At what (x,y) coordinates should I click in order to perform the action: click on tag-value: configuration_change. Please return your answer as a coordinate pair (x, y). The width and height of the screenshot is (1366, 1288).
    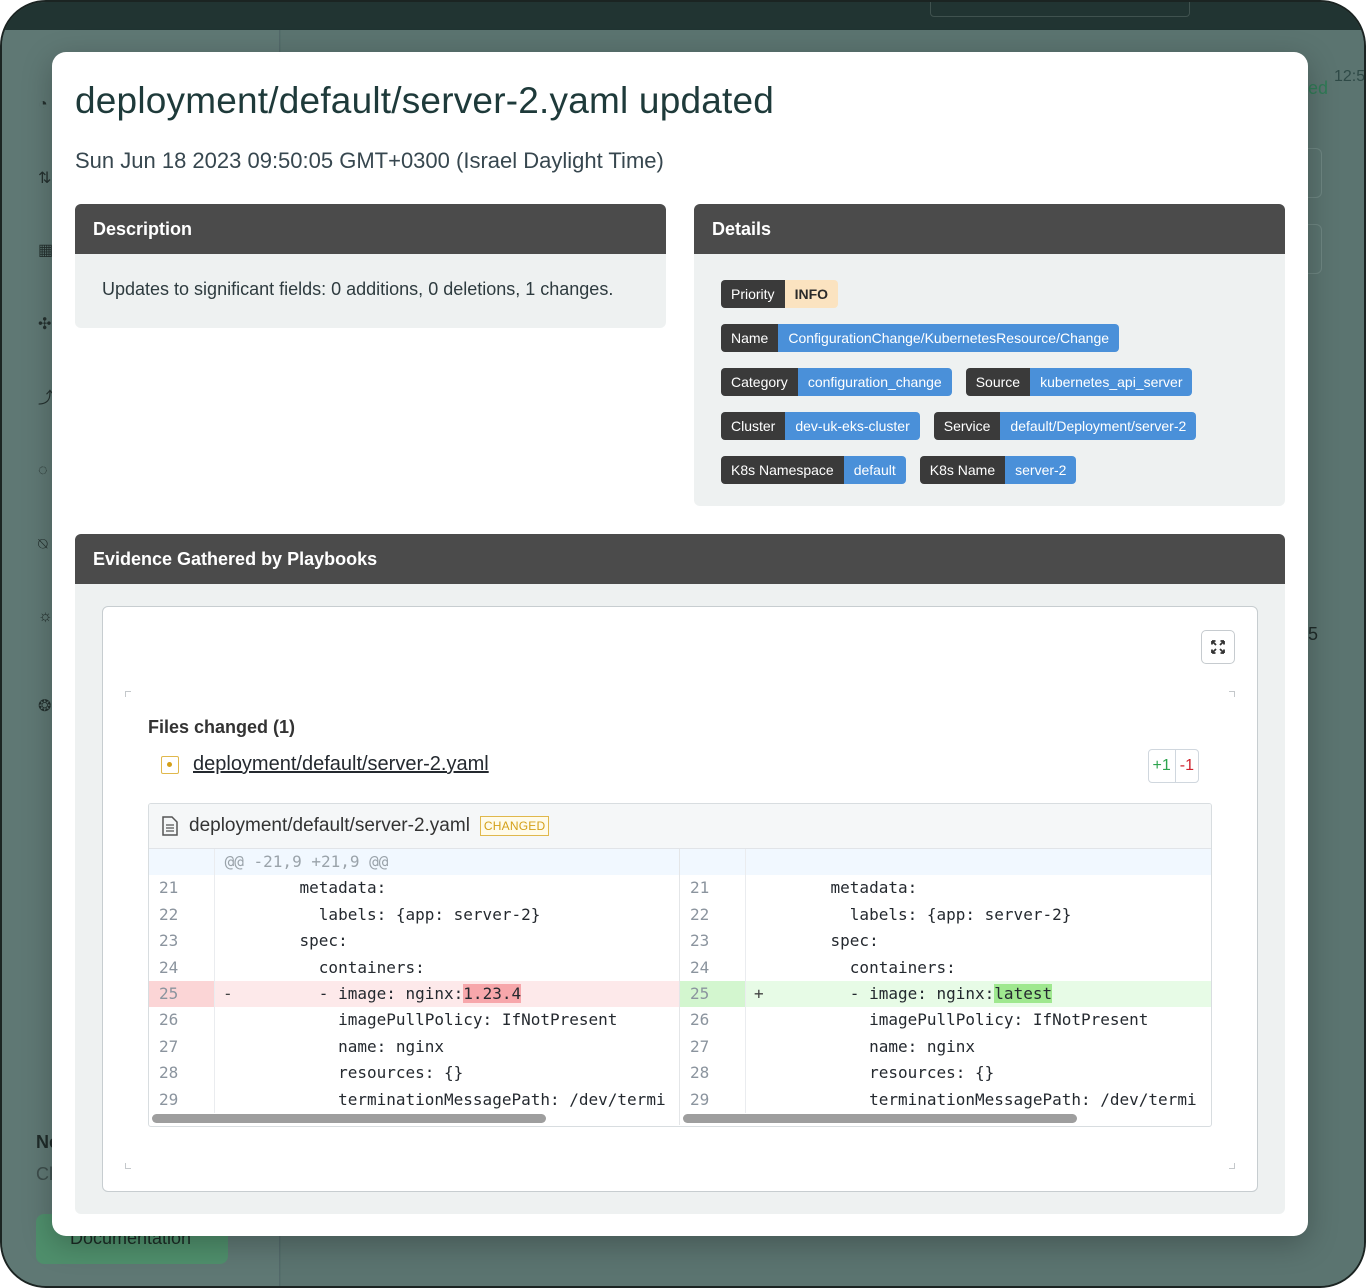
    Looking at the image, I should click on (874, 382).